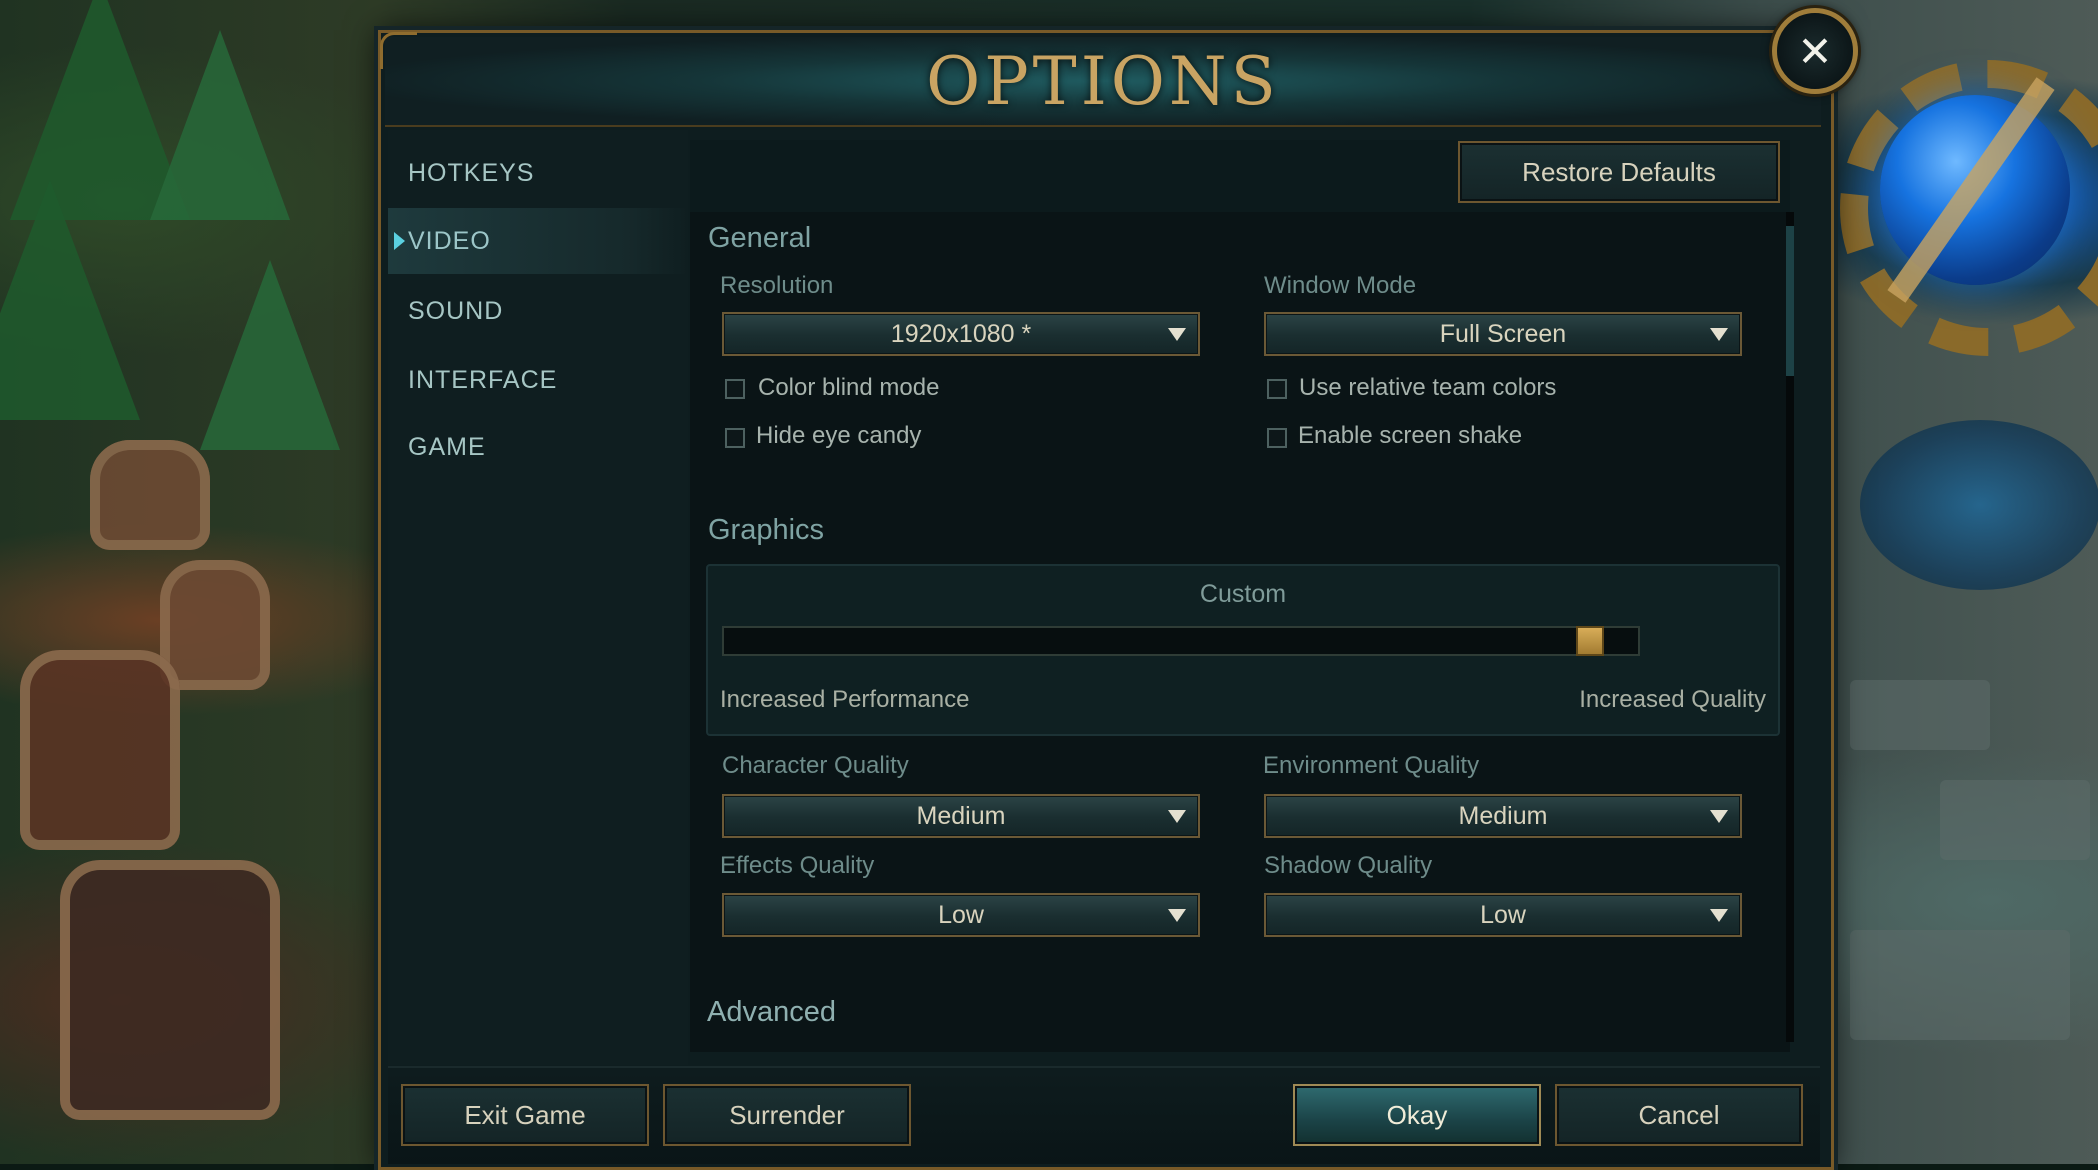 The width and height of the screenshot is (2098, 1170). I want to click on environment-quality-label: Environment Quality, so click(1371, 765).